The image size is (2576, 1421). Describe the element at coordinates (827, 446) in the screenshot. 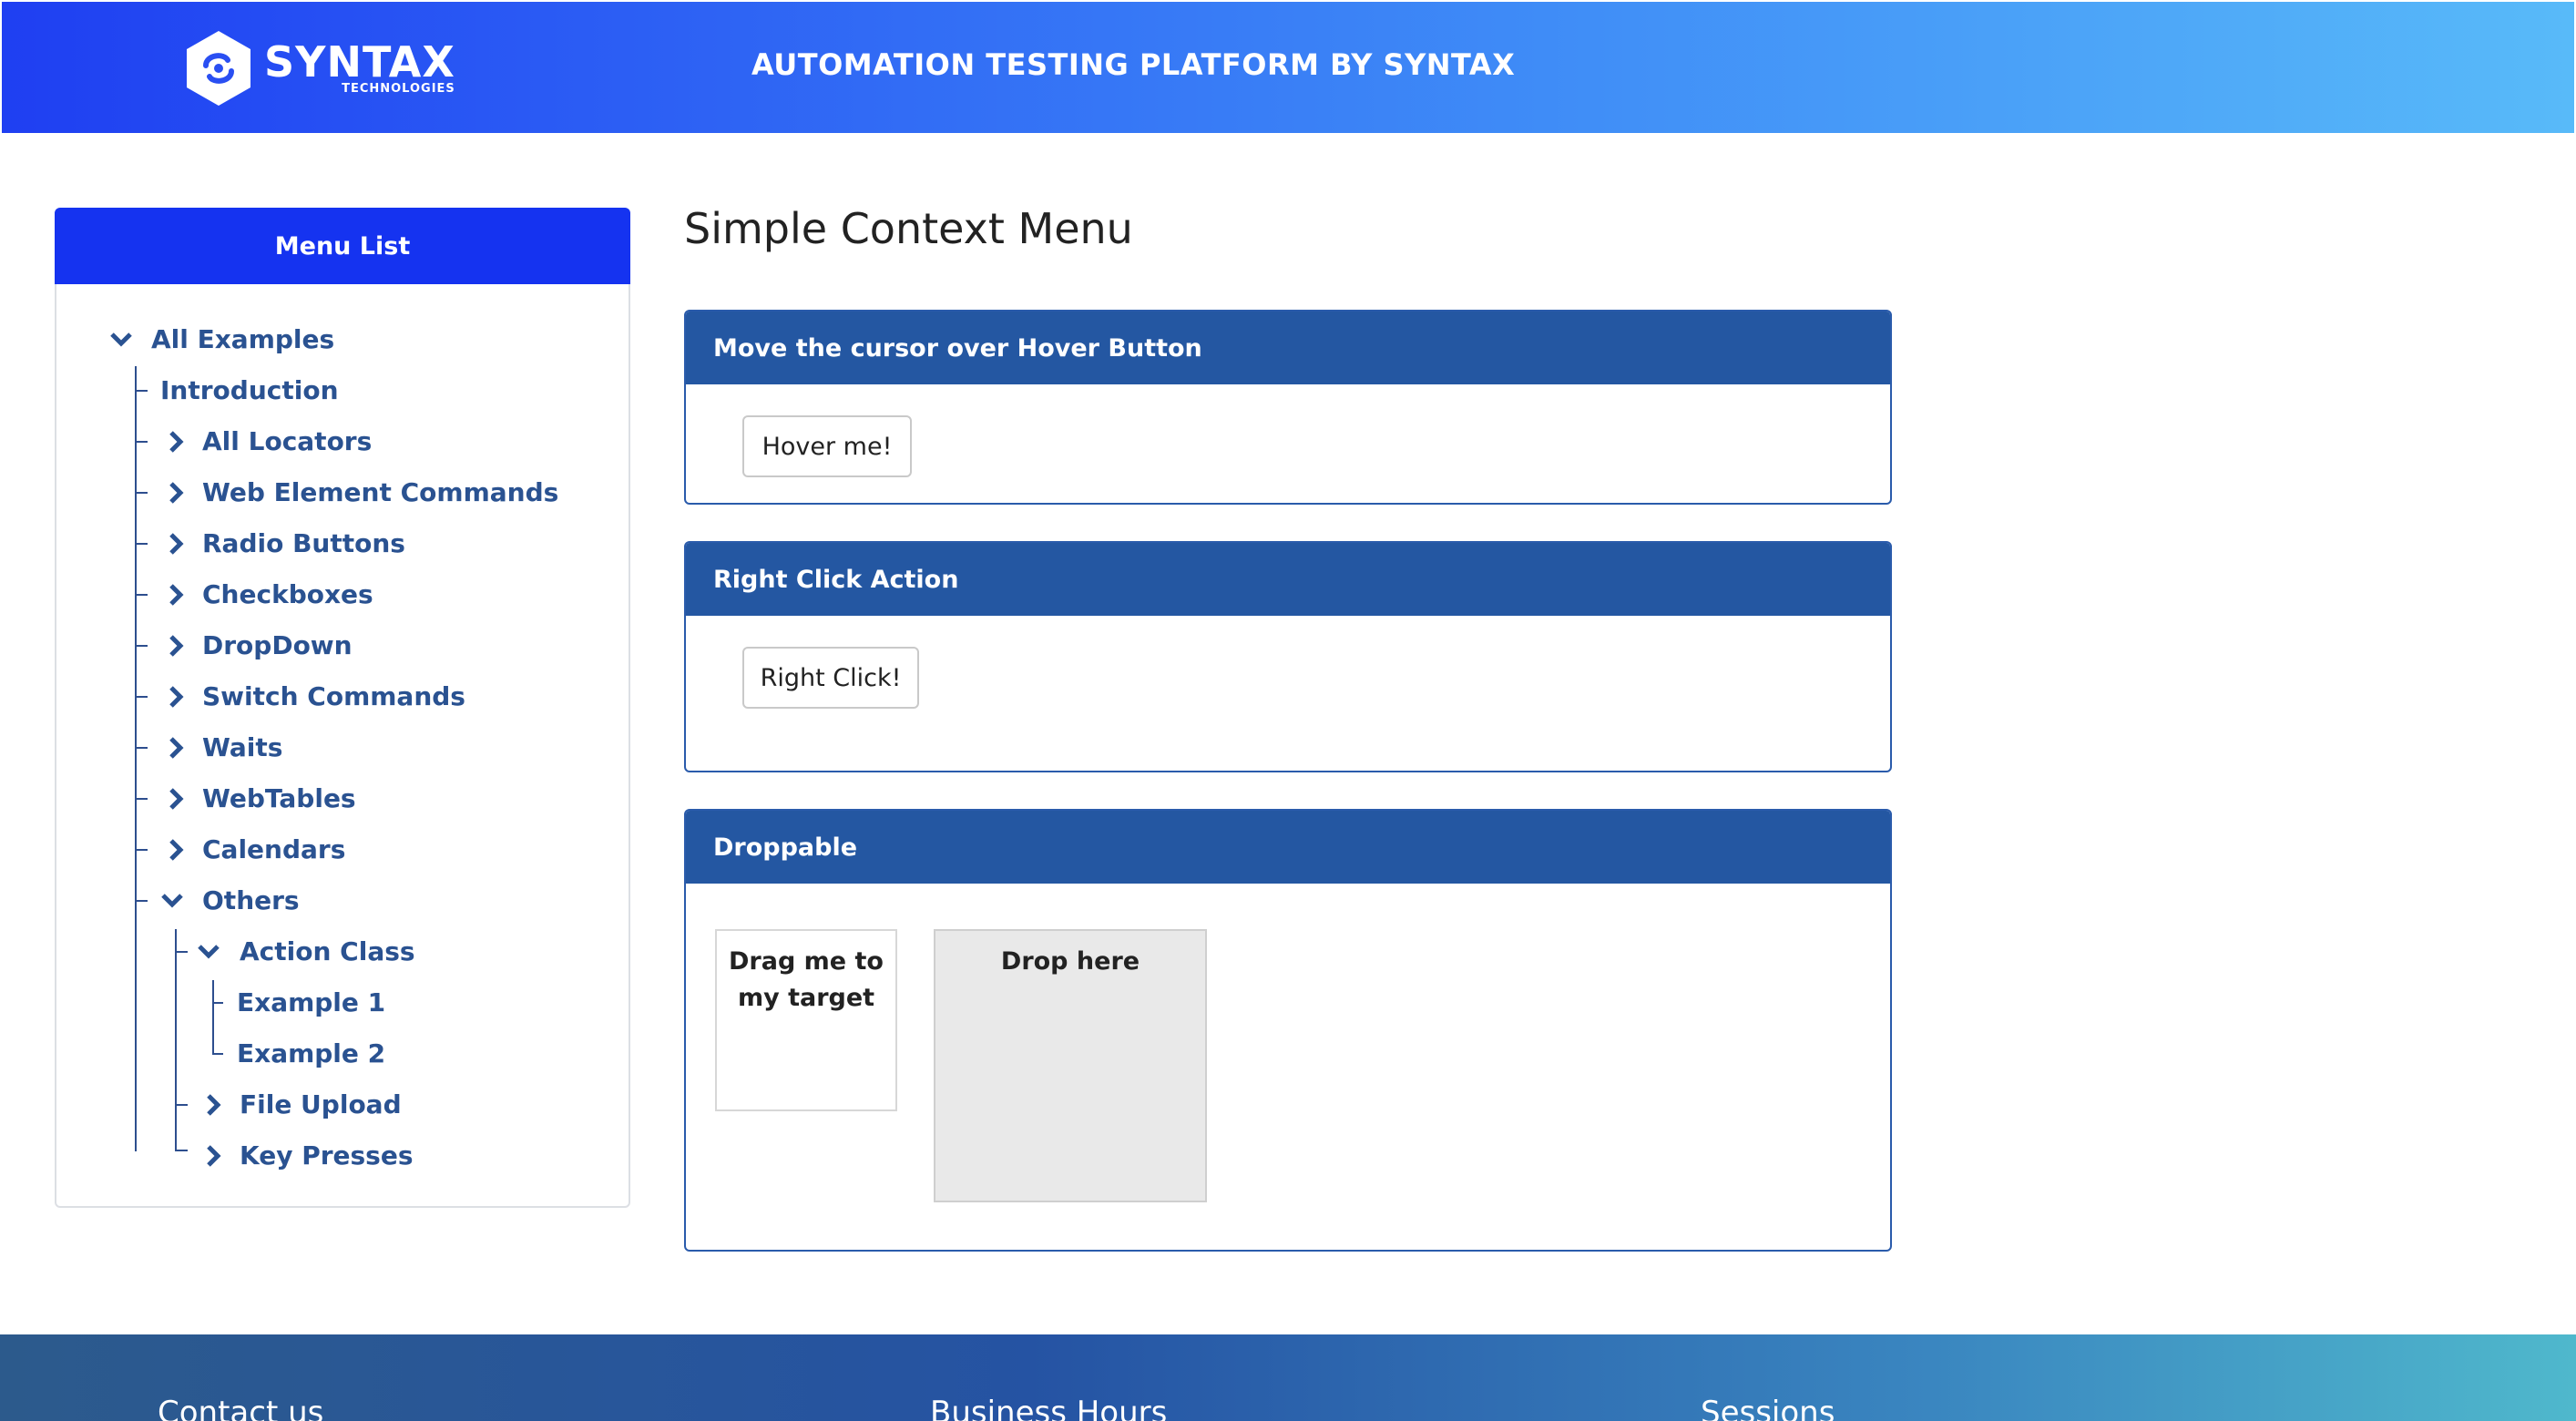

I see `hover-me-button: Hover me!` at that location.